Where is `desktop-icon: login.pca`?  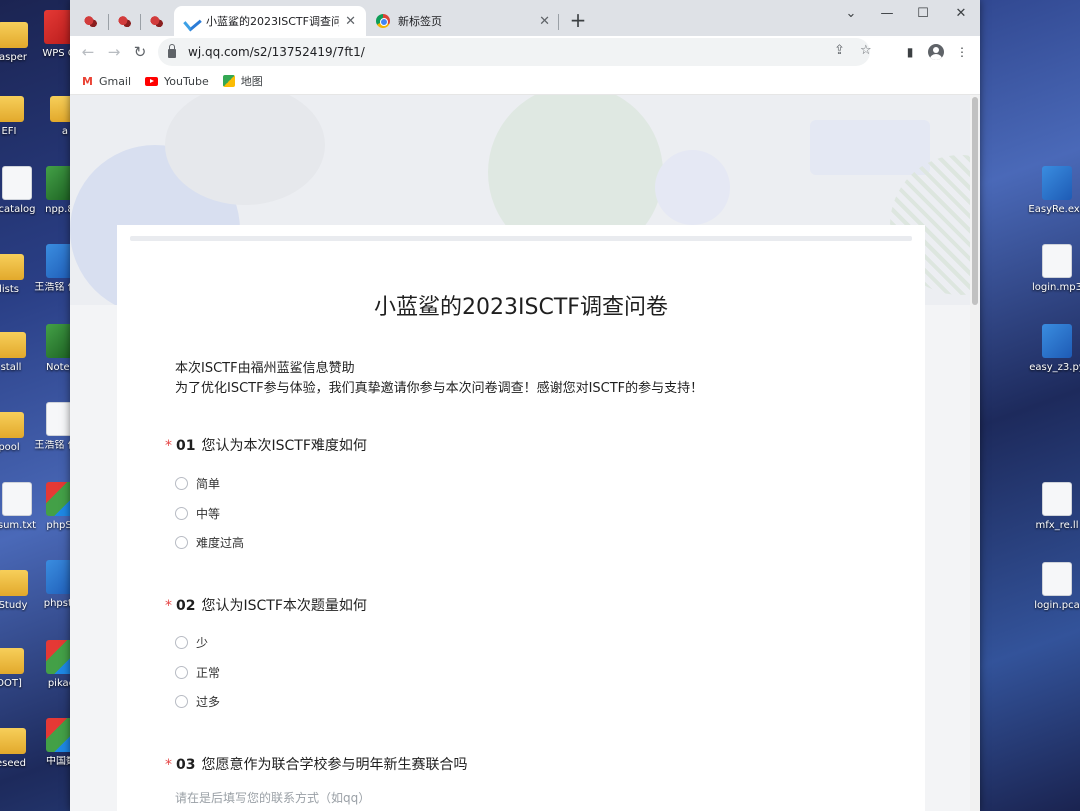
desktop-icon: login.pca is located at coordinates (1051, 587).